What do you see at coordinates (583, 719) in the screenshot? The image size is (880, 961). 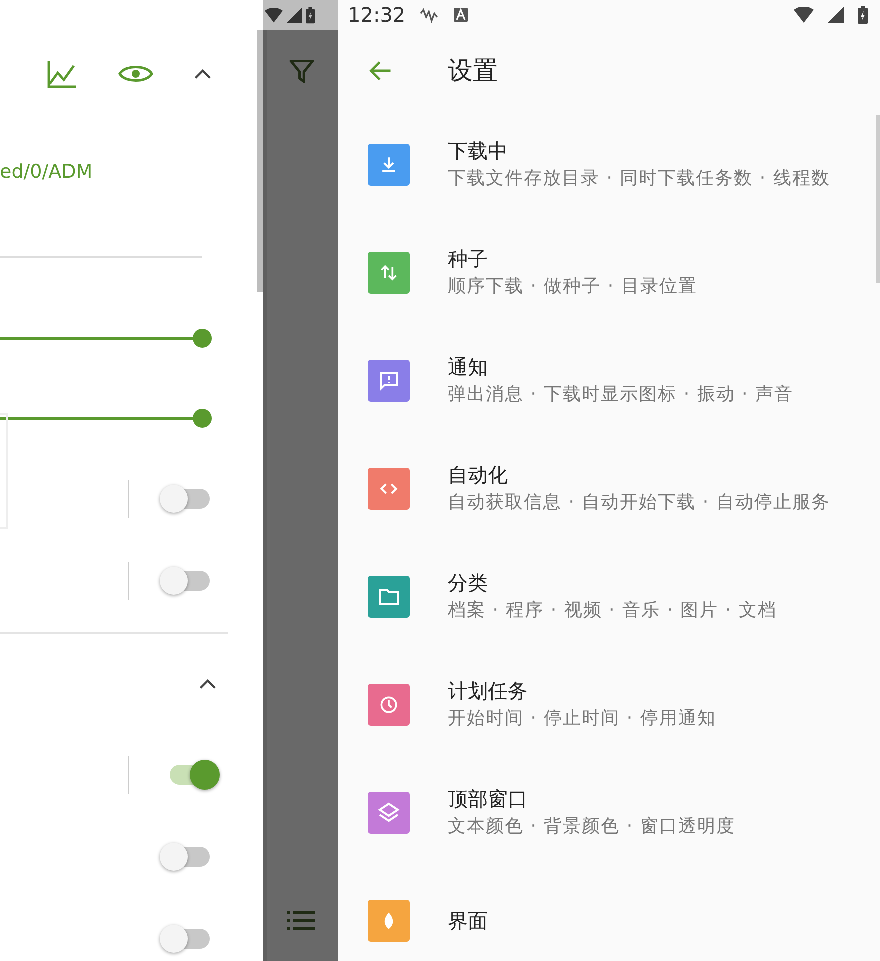 I see `item-summary: 开始时间 · 停止时间 · 停用通知` at bounding box center [583, 719].